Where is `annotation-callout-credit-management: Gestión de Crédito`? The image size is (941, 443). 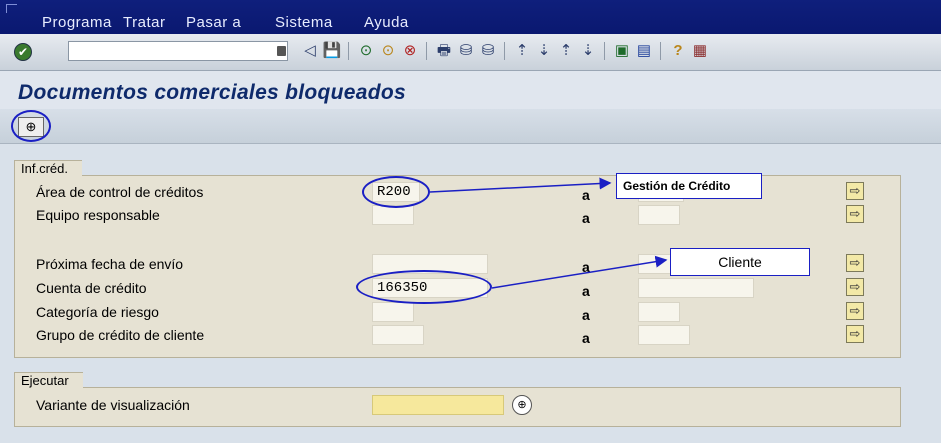 annotation-callout-credit-management: Gestión de Crédito is located at coordinates (689, 186).